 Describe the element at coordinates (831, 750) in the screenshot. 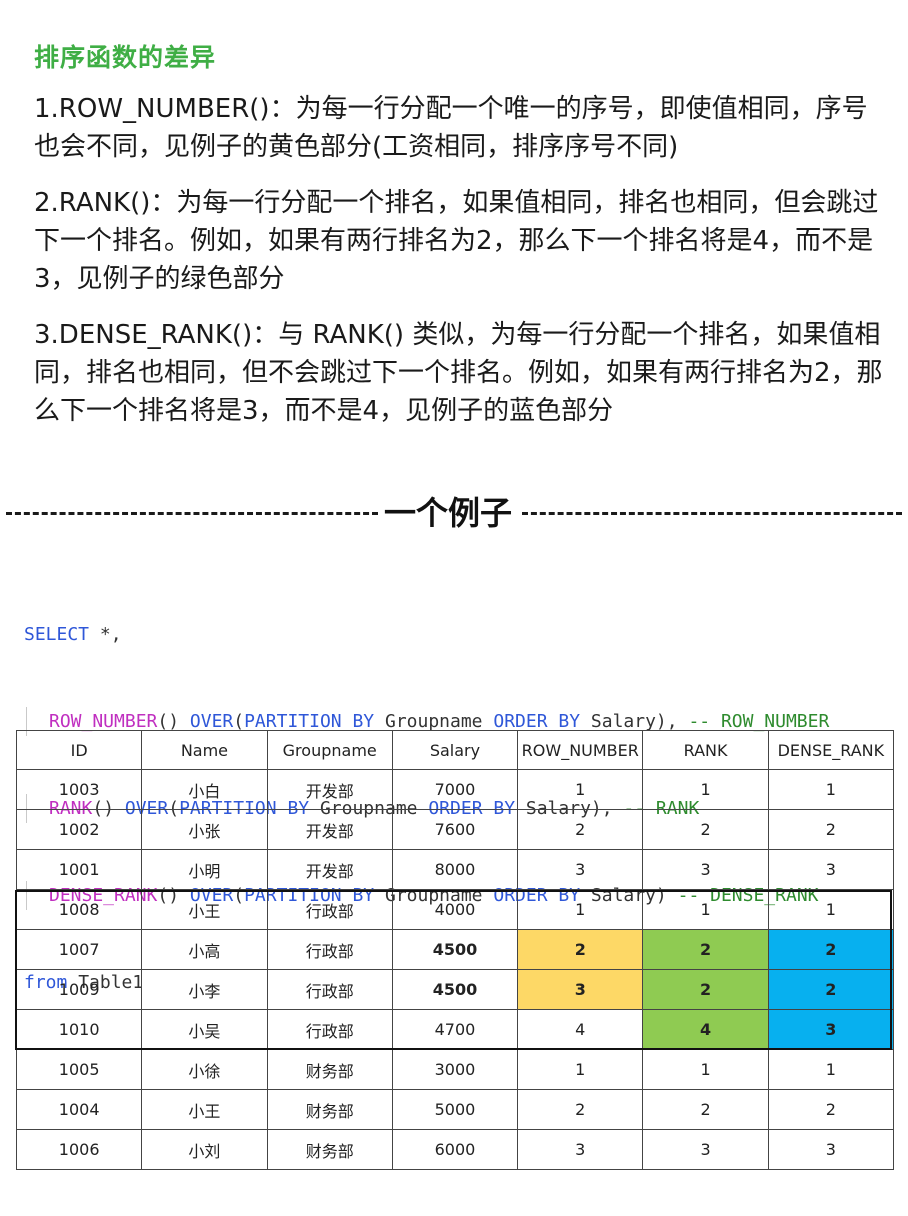

I see `column-header-dense-rank: DENSE_RANK` at that location.